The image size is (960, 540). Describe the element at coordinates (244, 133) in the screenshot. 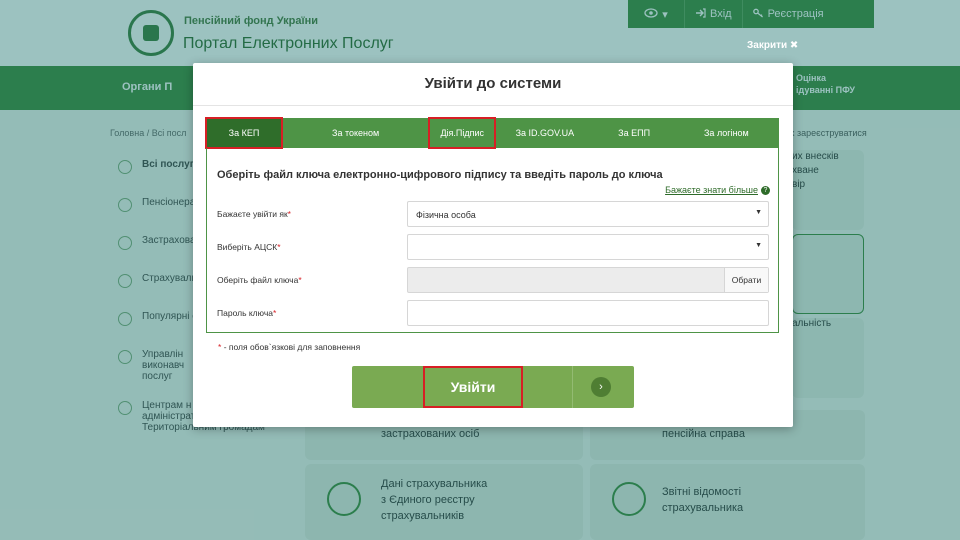

I see `tab-kep: За КЕП` at that location.